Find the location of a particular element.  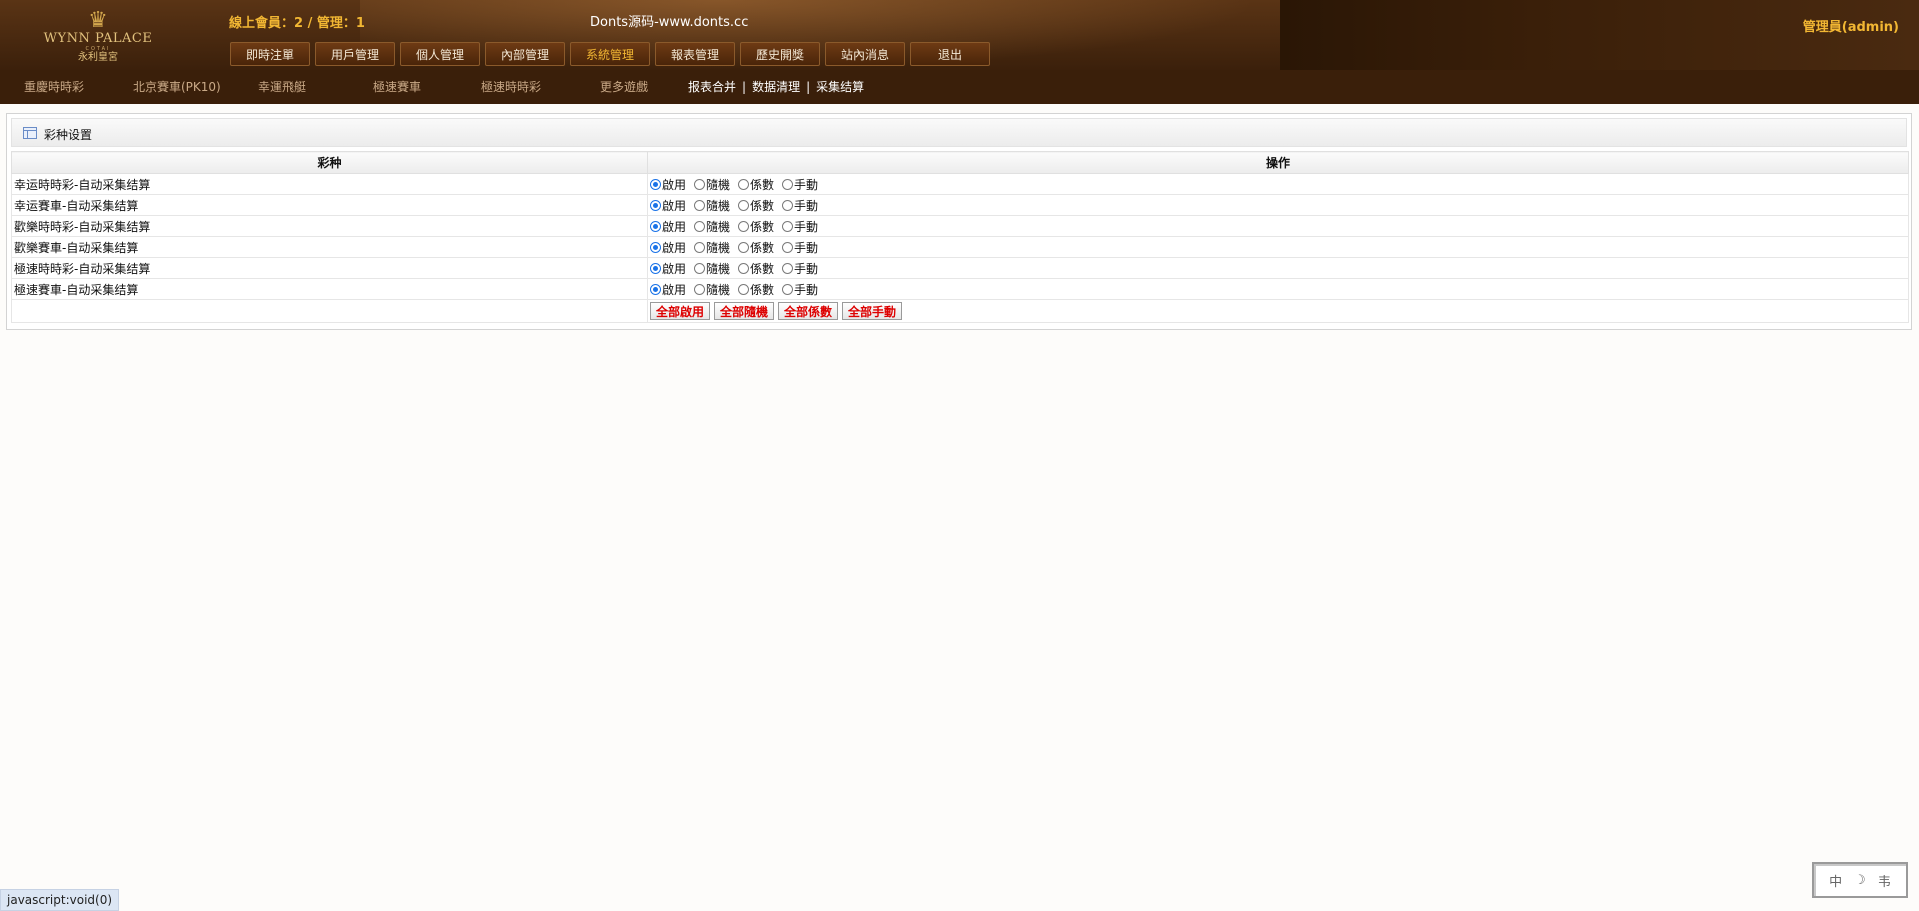

moon-icon: ☽ is located at coordinates (1860, 880).